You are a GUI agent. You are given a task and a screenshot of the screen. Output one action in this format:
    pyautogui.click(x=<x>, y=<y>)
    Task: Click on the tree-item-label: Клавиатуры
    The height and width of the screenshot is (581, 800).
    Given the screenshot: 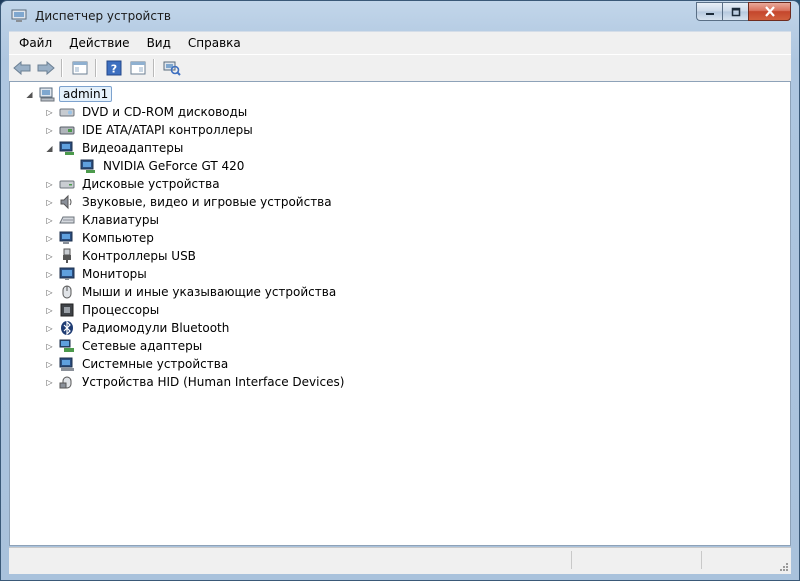 What is the action you would take?
    pyautogui.click(x=120, y=220)
    